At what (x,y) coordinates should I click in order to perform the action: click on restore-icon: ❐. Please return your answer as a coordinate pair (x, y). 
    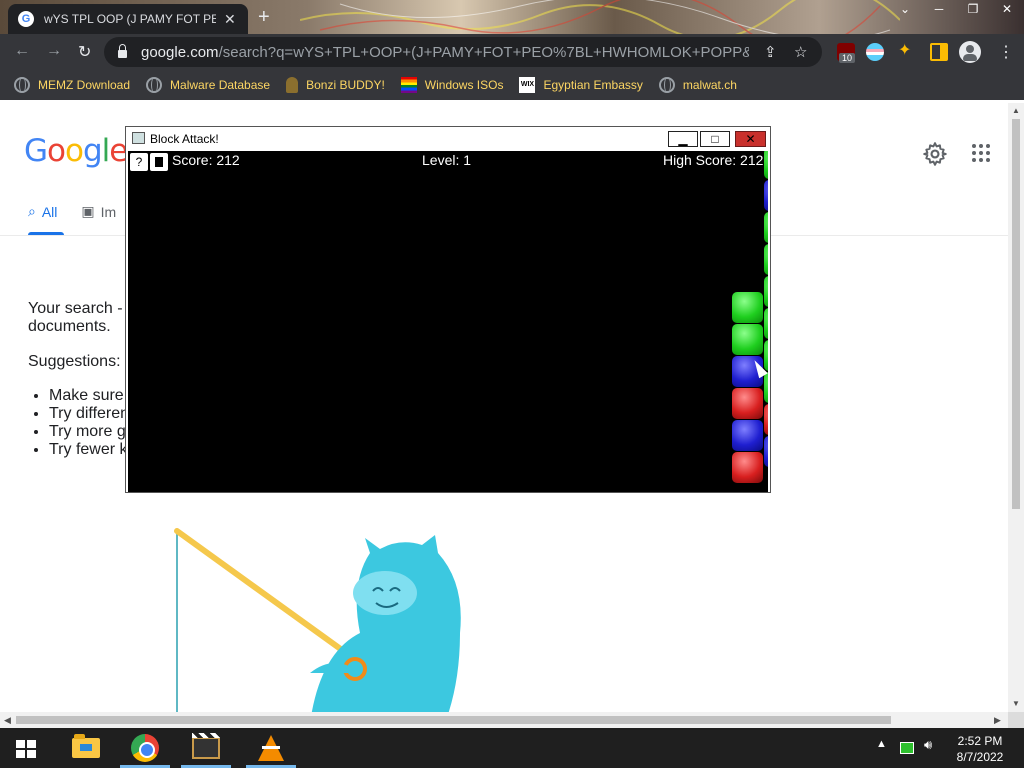
    Looking at the image, I should click on (973, 10).